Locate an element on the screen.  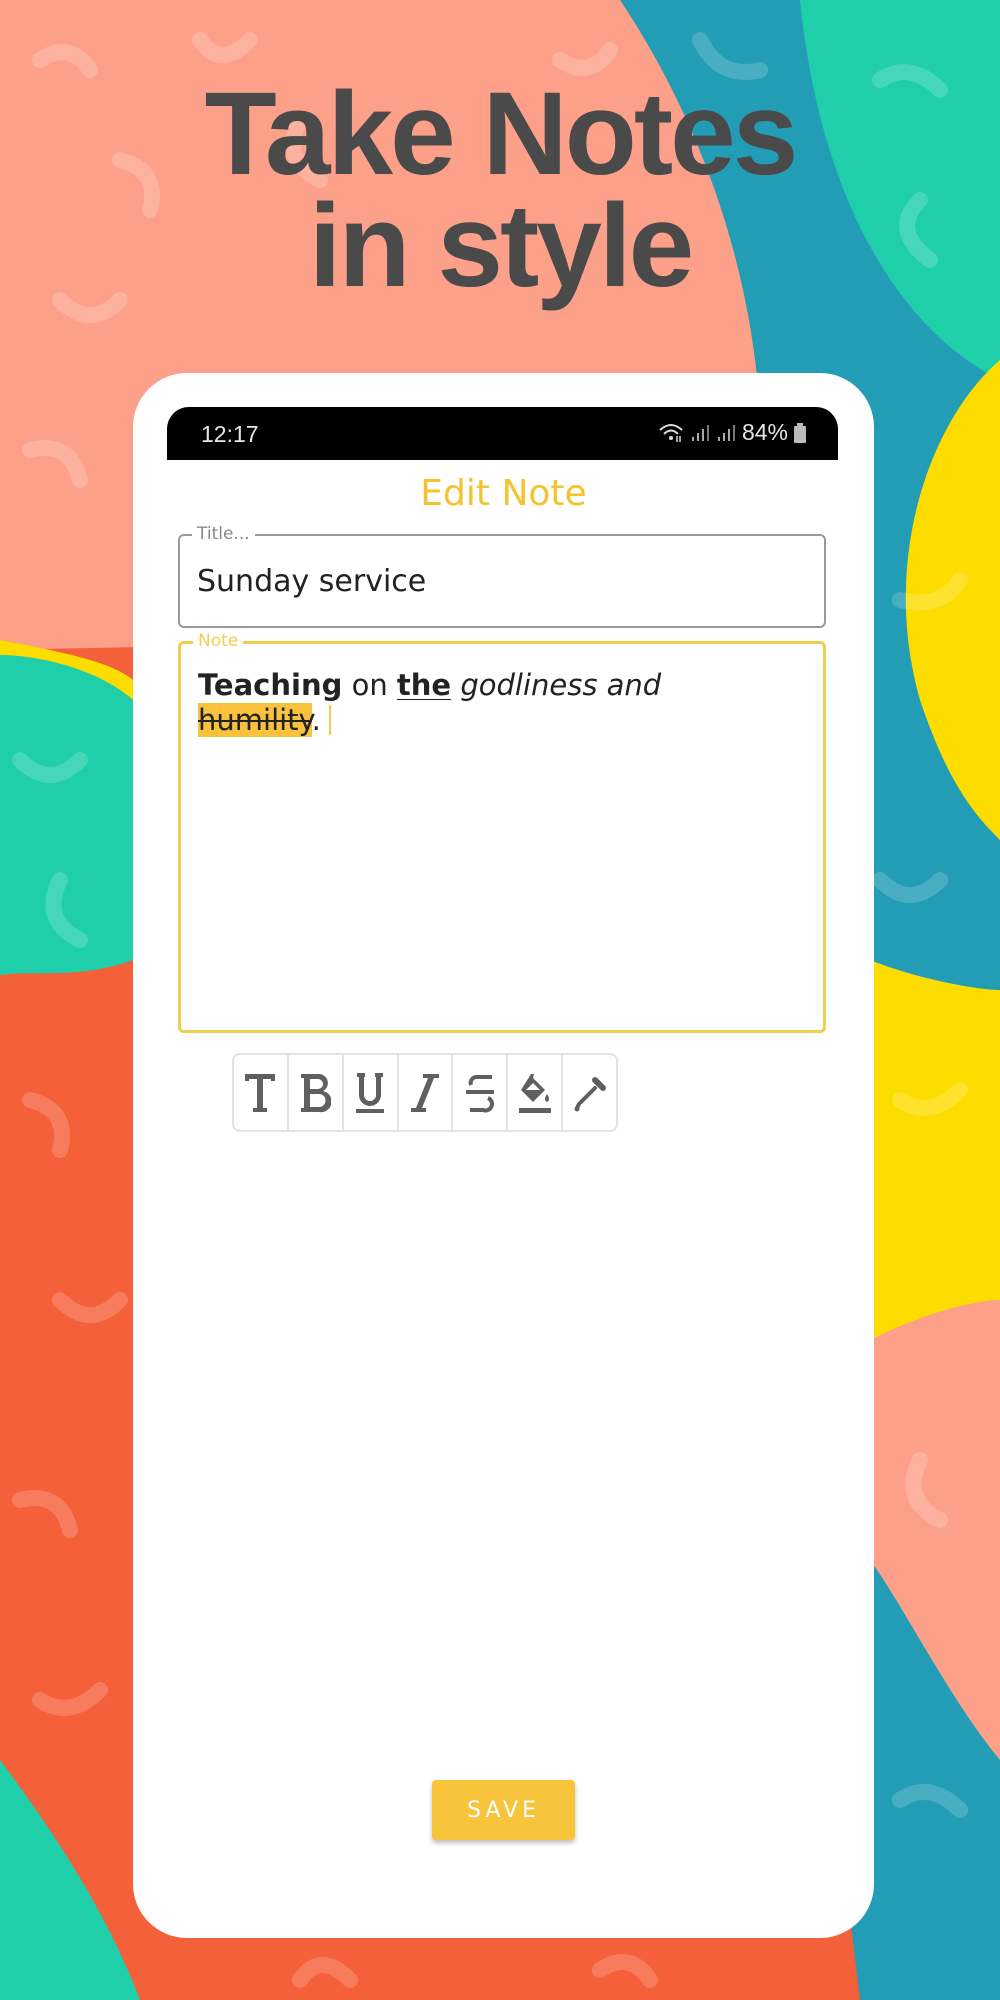
text-format-button is located at coordinates (261, 1092).